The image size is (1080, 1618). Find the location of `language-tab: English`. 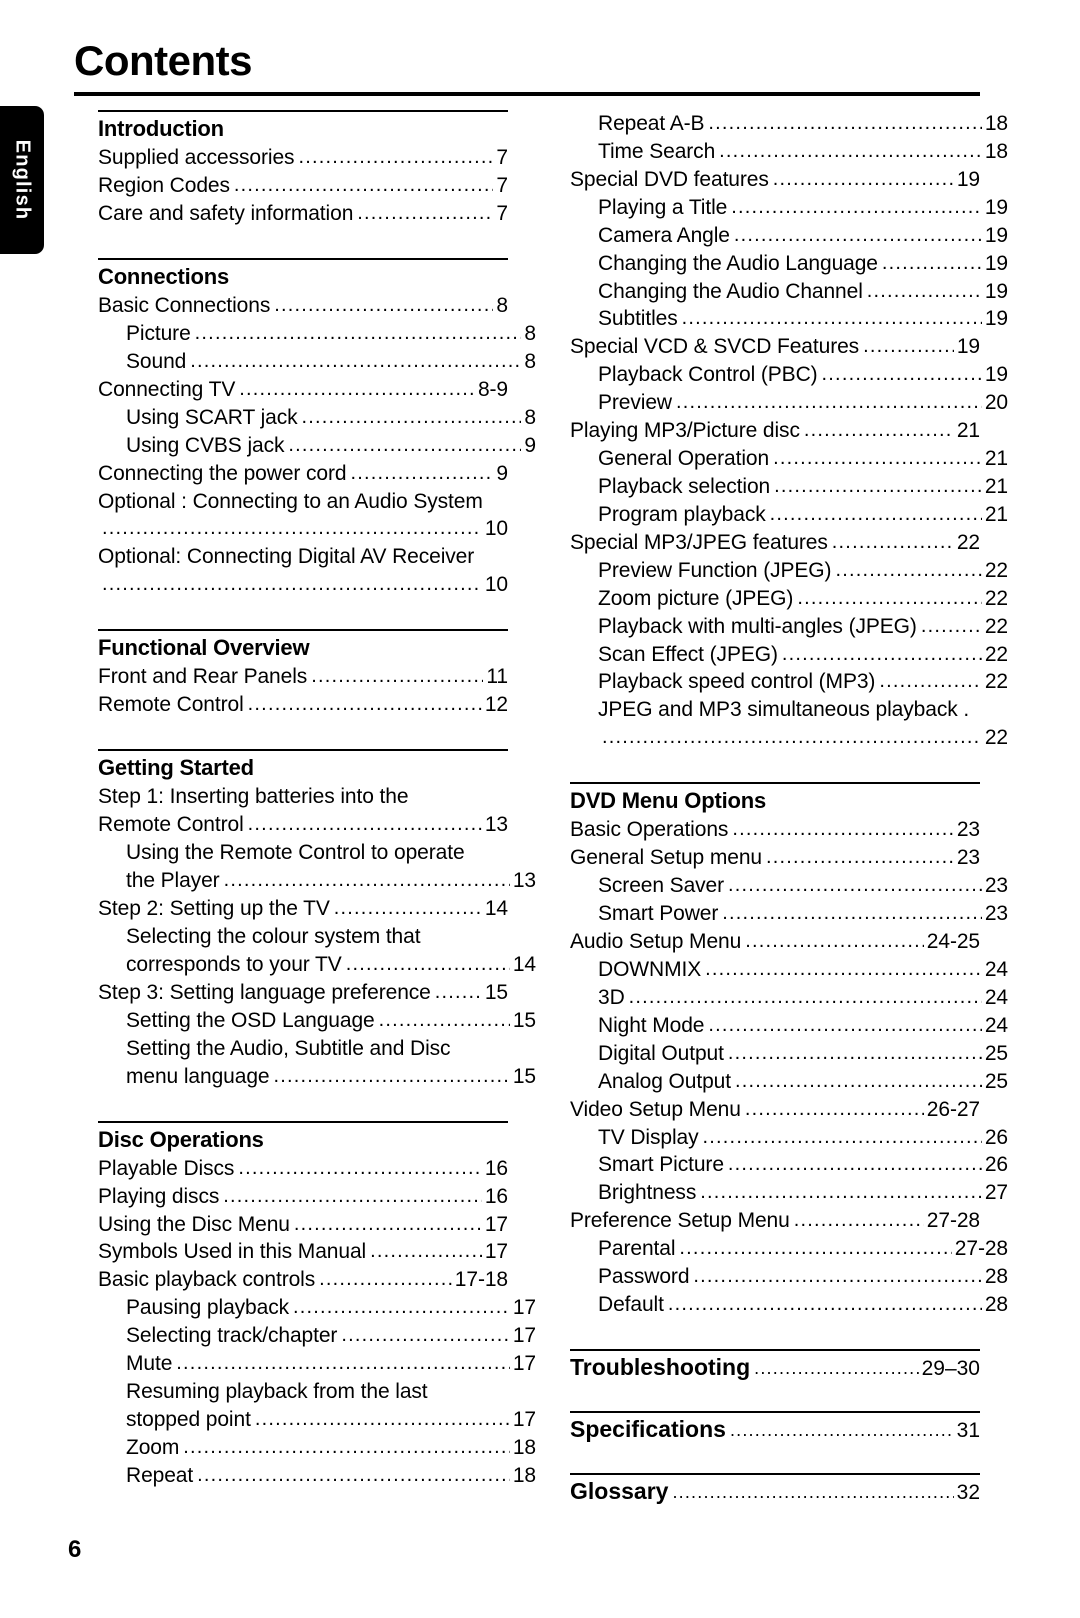

language-tab: English is located at coordinates (22, 180).